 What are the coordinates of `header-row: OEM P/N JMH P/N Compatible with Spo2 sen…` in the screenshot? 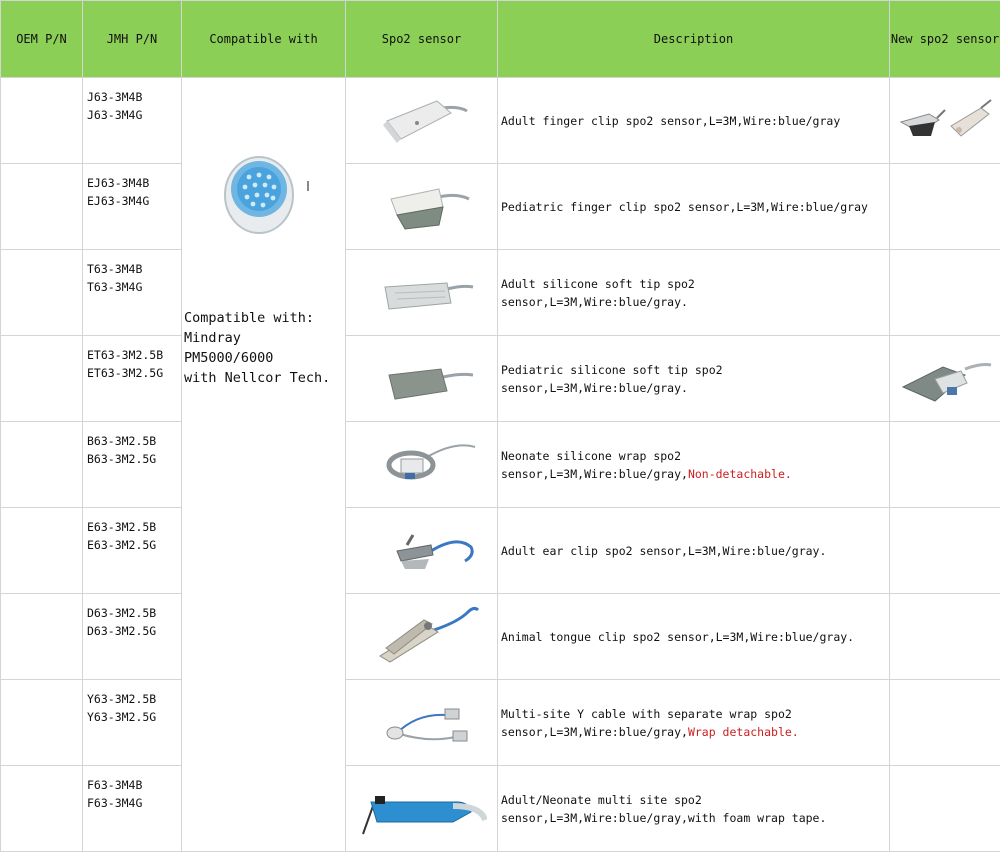 It's located at (500, 39).